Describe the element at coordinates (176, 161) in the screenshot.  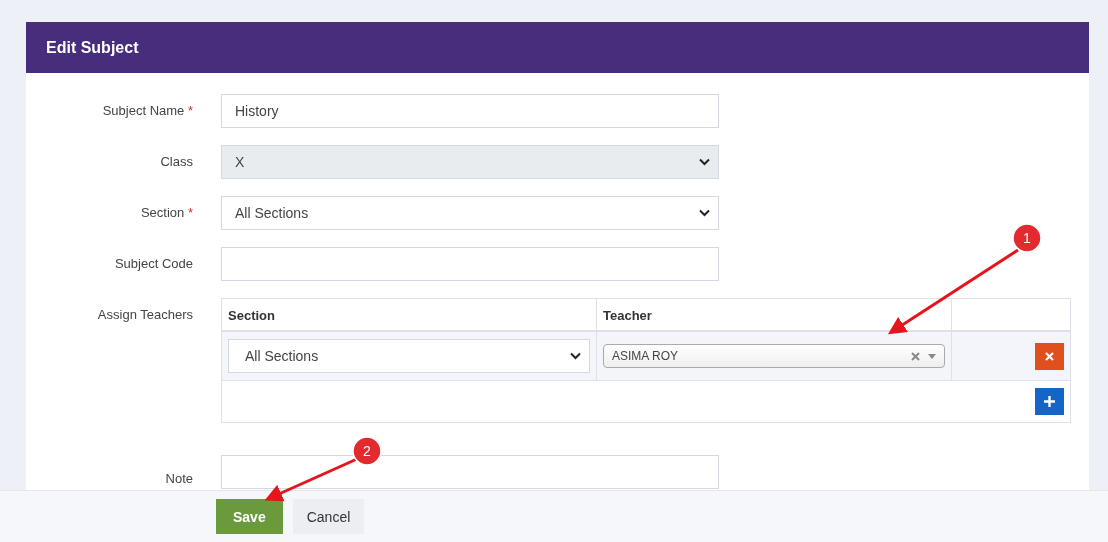
I see `field-label: Class` at that location.